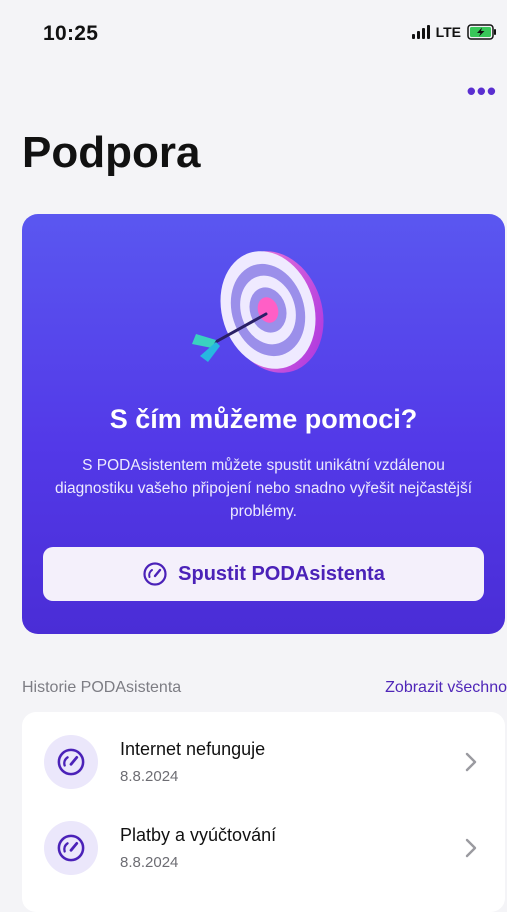 Image resolution: width=507 pixels, height=912 pixels. I want to click on network-type: LTE, so click(448, 32).